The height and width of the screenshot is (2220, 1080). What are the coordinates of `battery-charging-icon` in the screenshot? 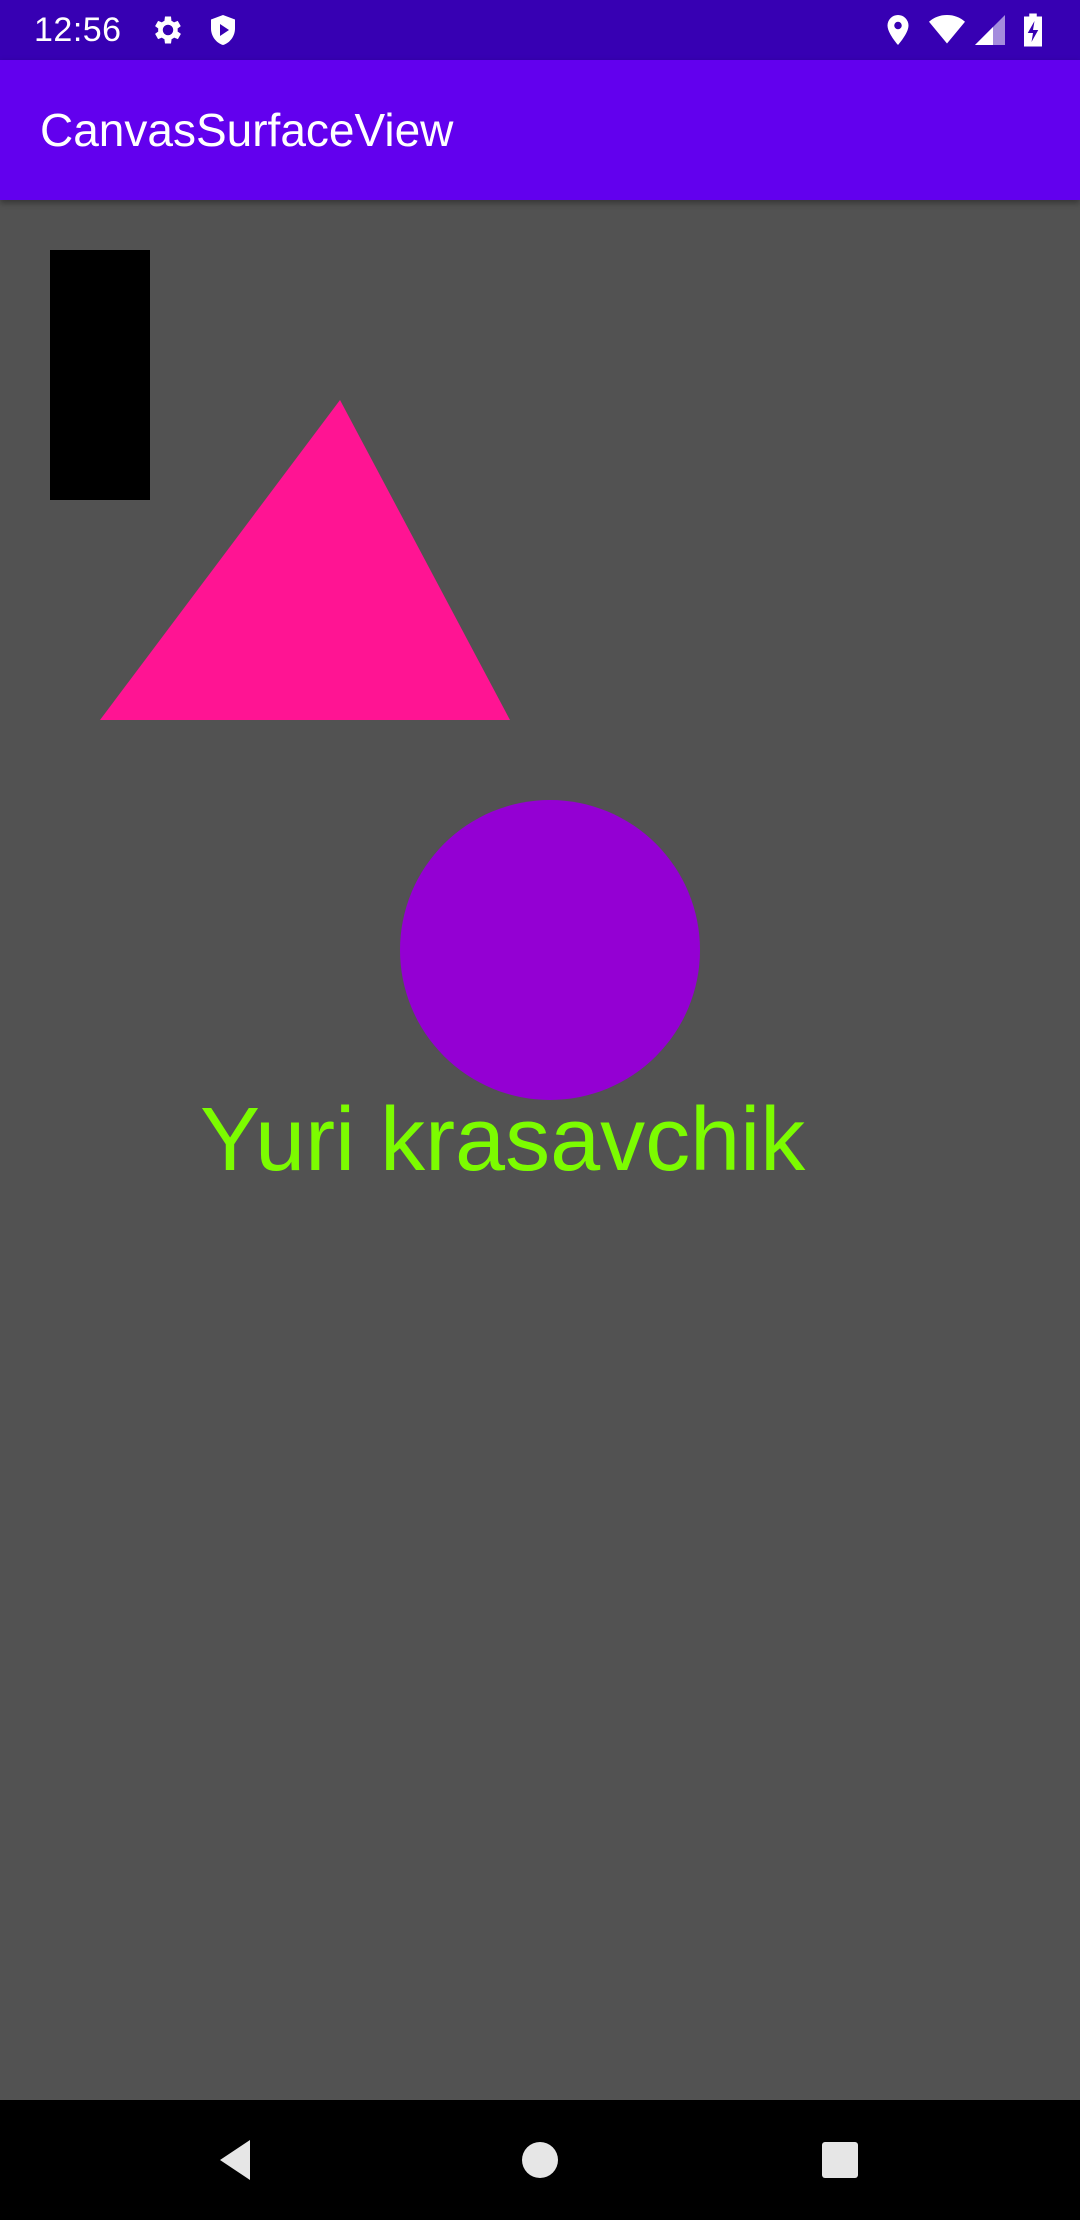 It's located at (1033, 30).